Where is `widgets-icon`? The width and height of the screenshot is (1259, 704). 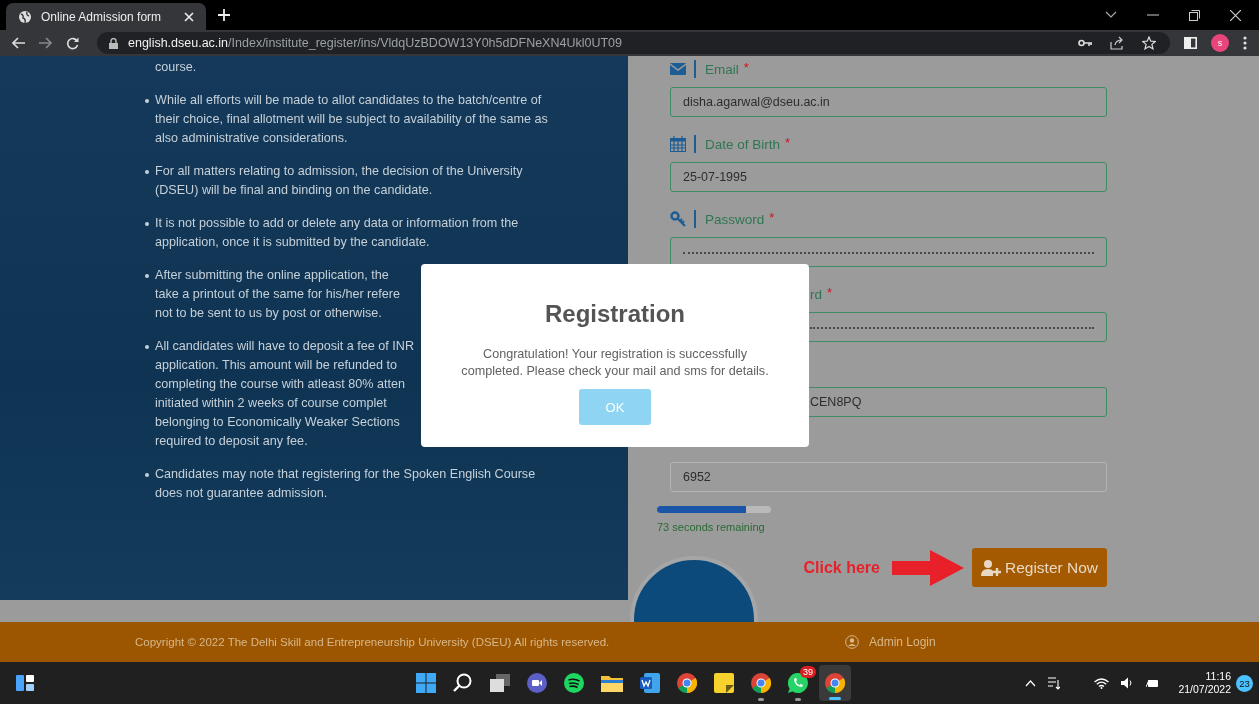 widgets-icon is located at coordinates (25, 683).